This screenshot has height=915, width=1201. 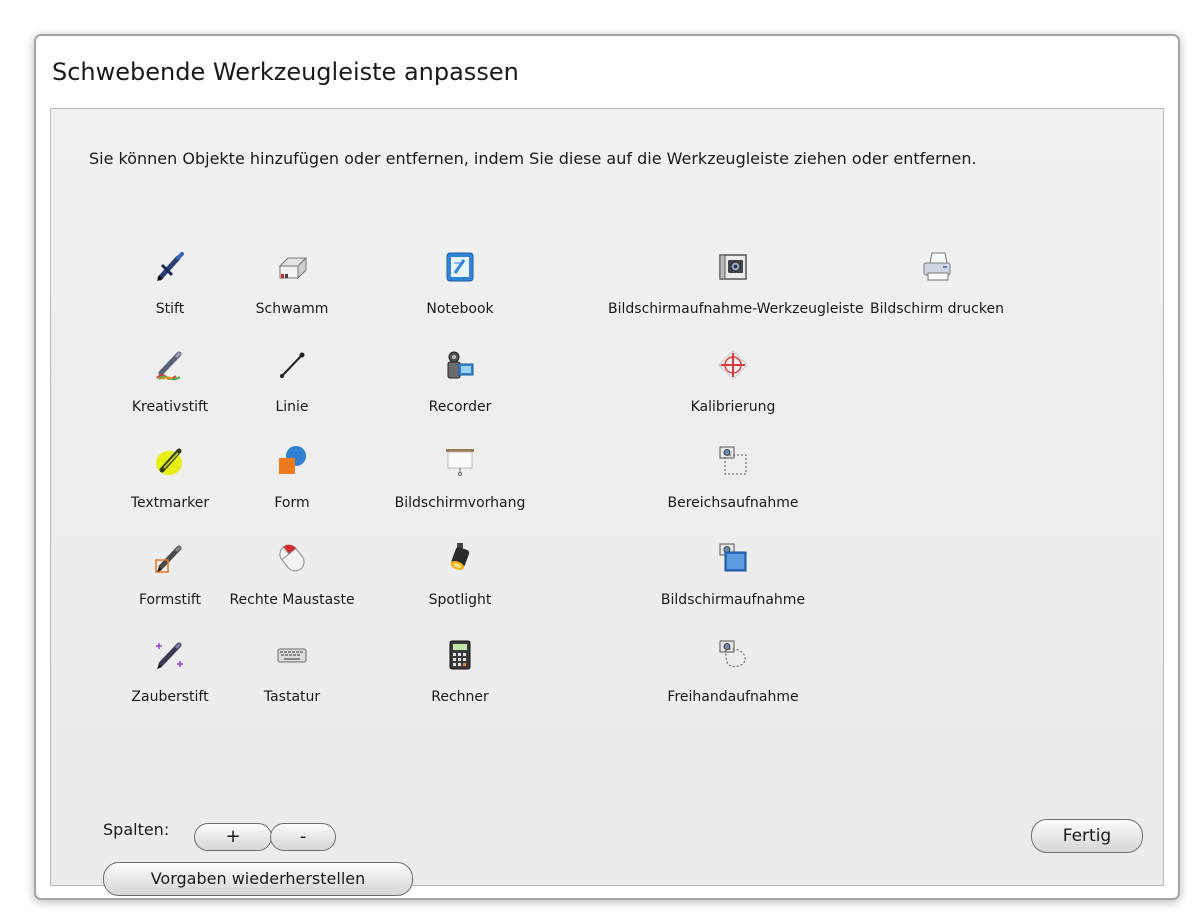 What do you see at coordinates (733, 365) in the screenshot?
I see `calibration-icon` at bounding box center [733, 365].